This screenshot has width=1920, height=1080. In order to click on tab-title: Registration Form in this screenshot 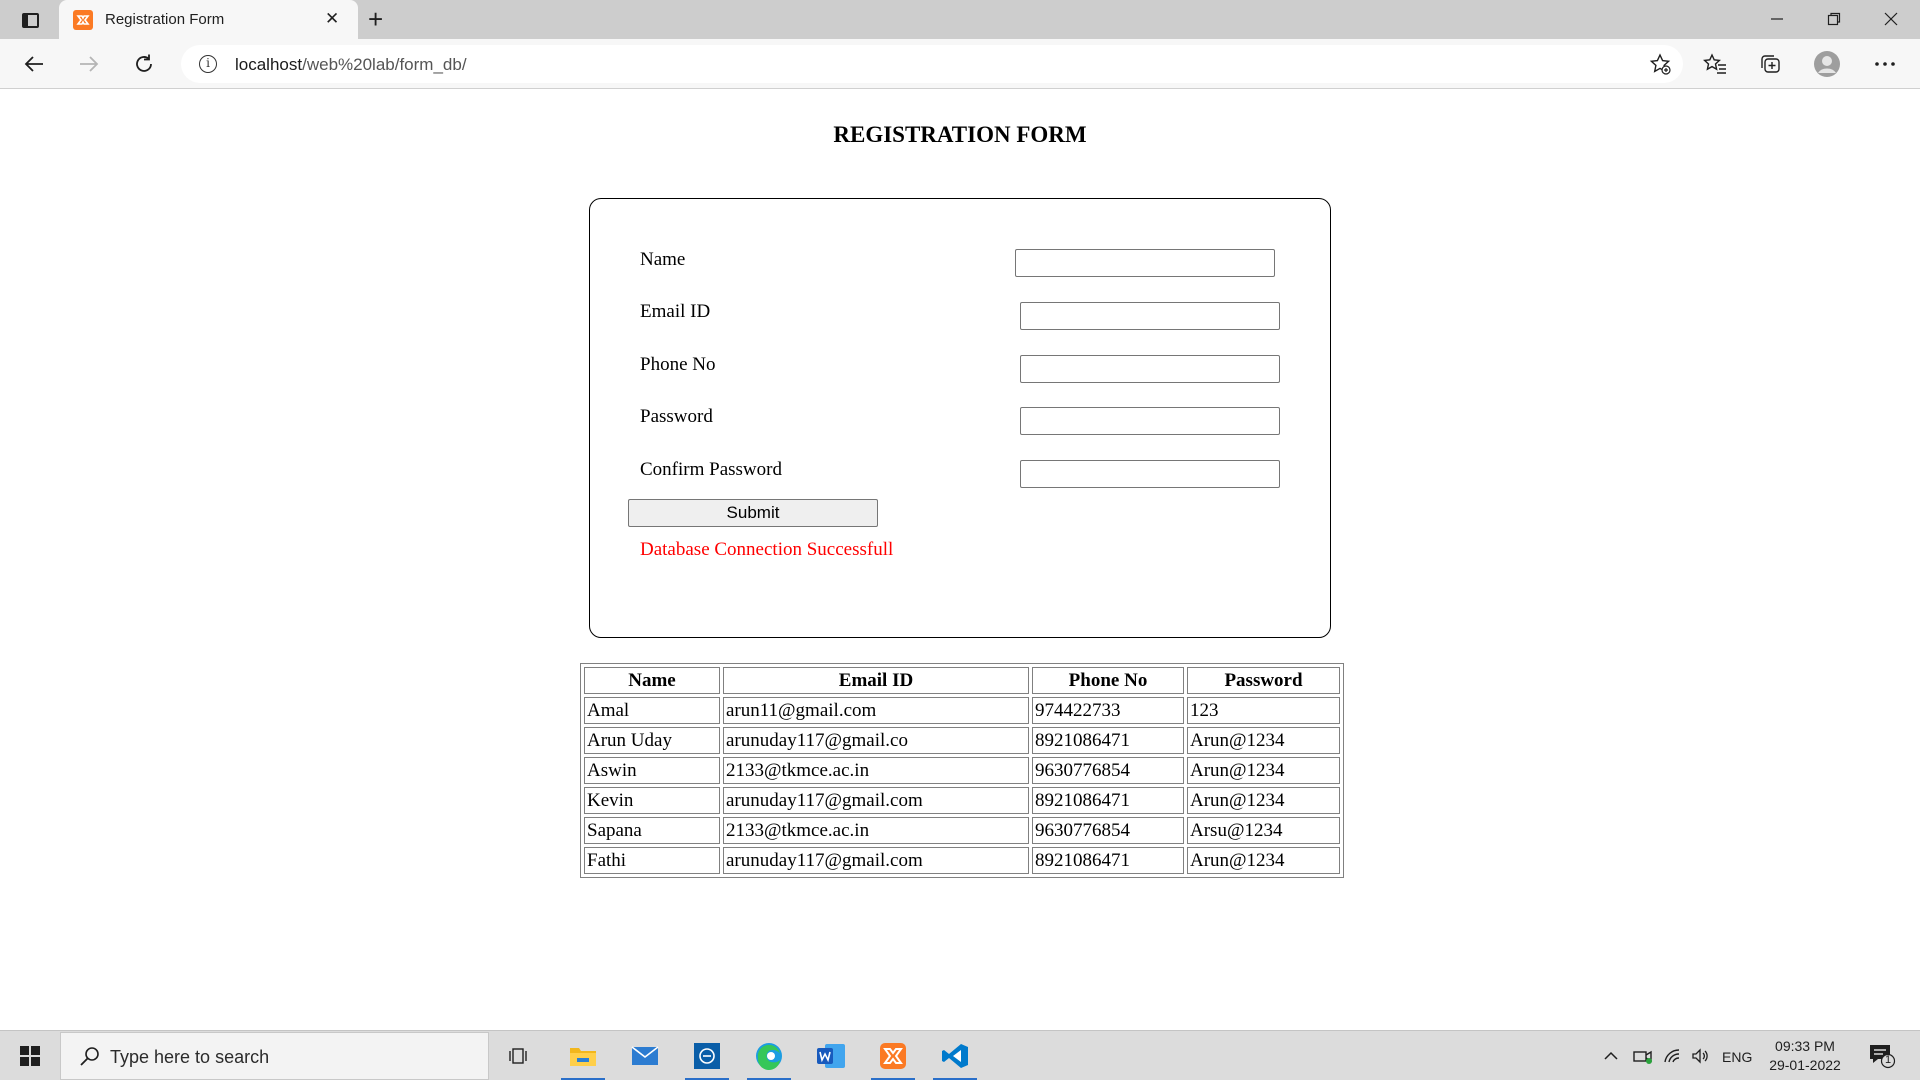, I will do `click(165, 19)`.